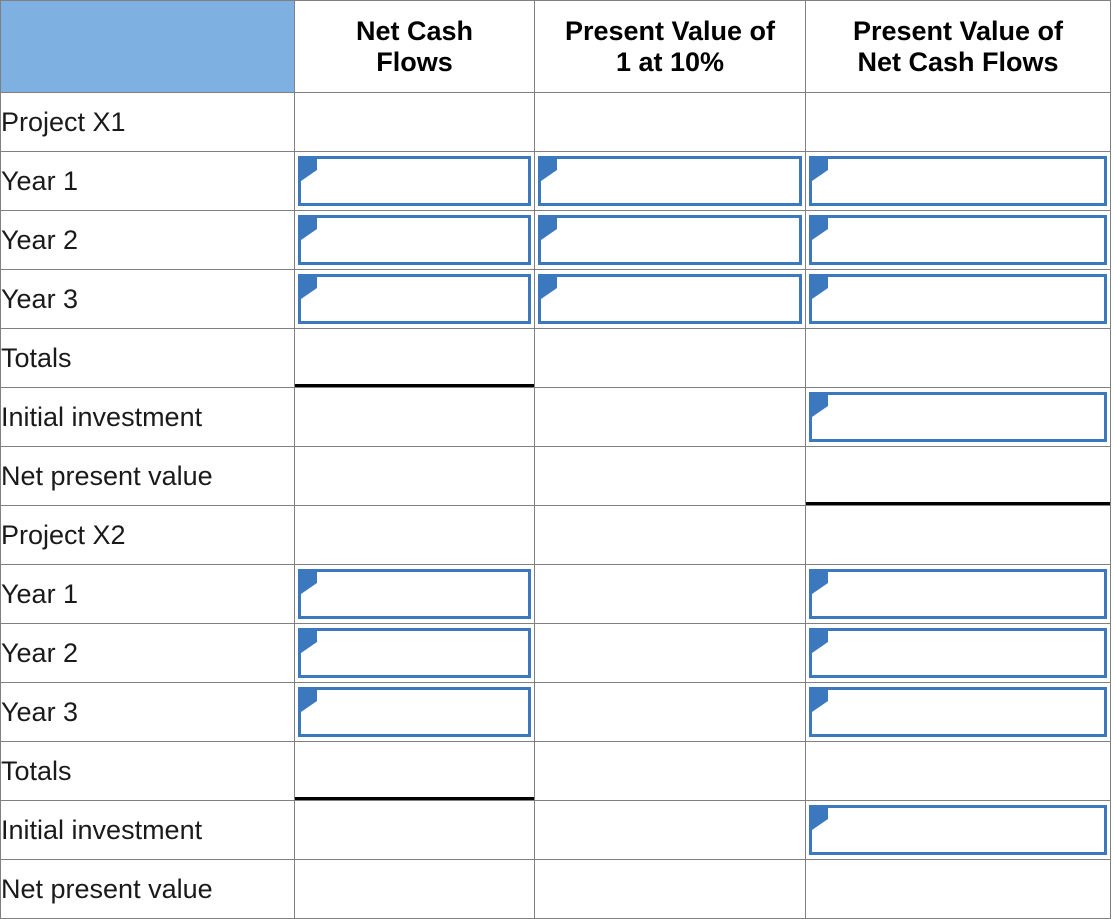  Describe the element at coordinates (147, 889) in the screenshot. I see `row-label-x2-net-present-value: Net present value` at that location.